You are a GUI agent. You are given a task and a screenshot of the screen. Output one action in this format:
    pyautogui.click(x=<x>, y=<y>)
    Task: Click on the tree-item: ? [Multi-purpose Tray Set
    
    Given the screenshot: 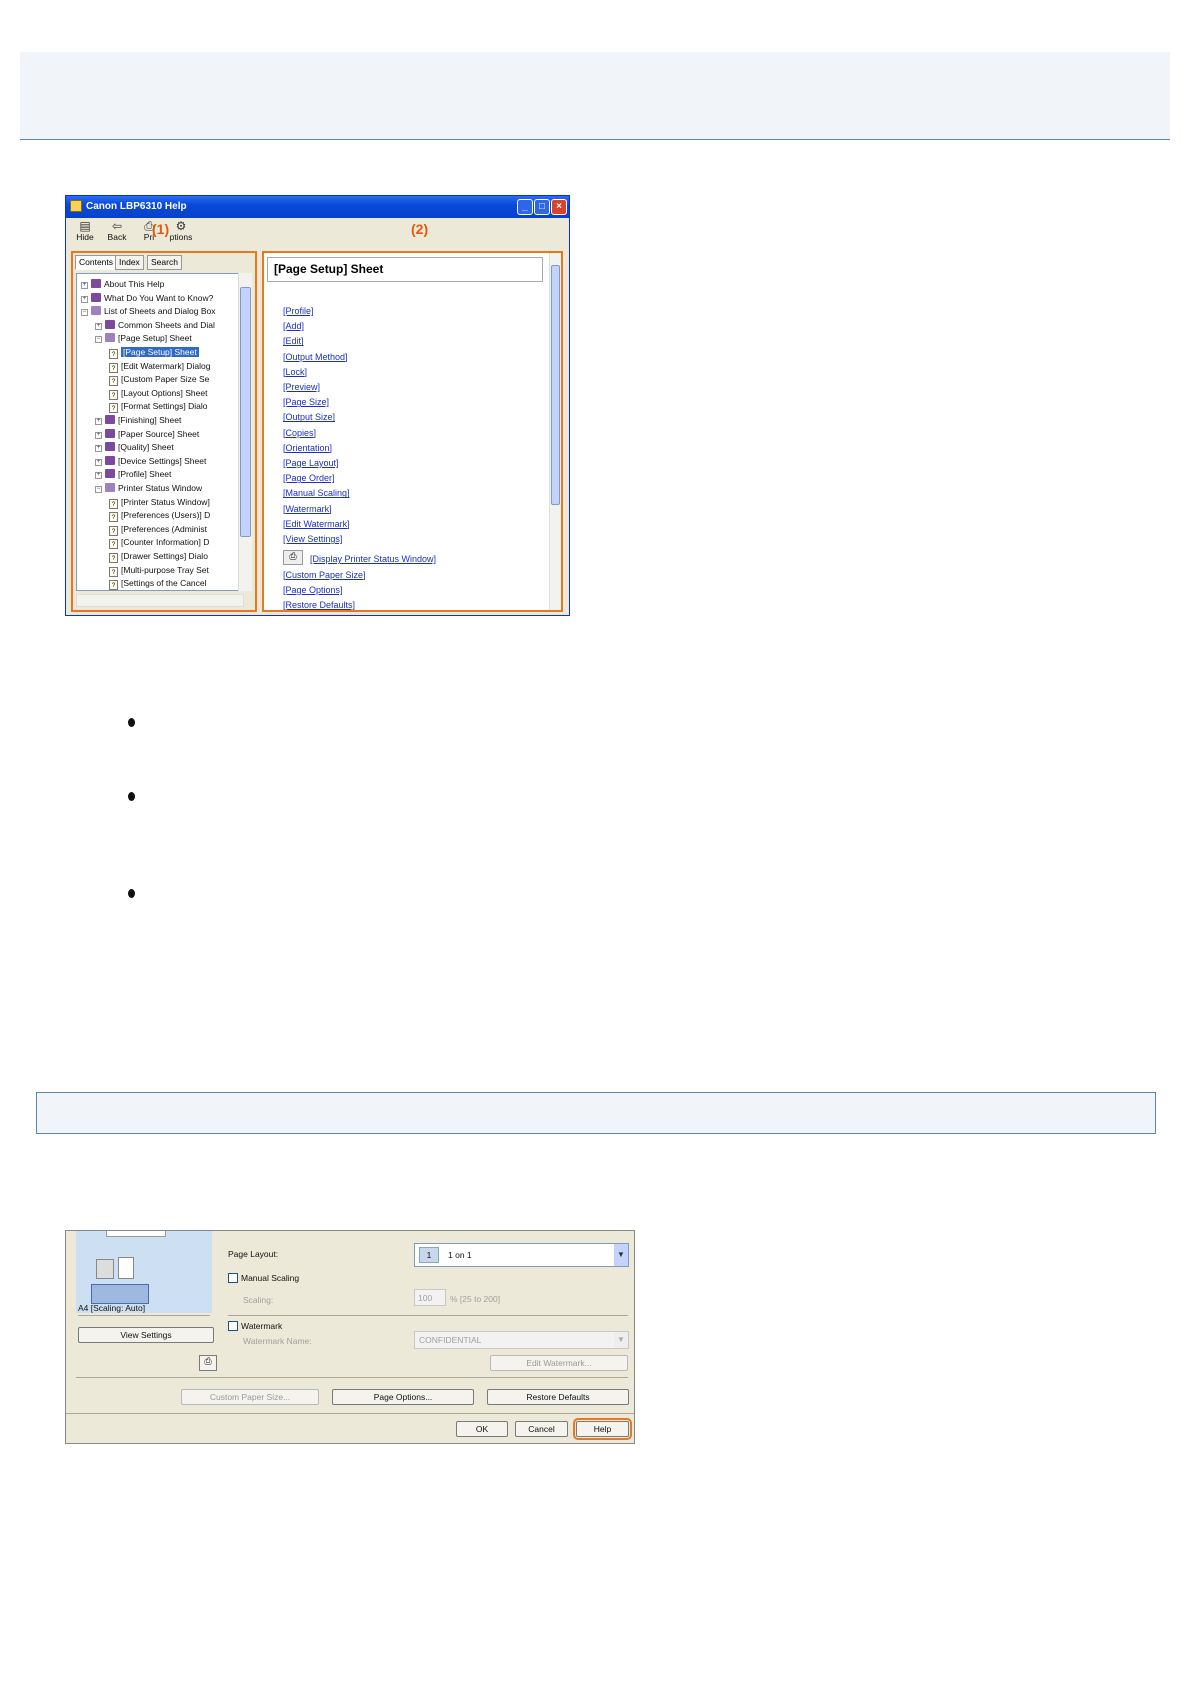 What is the action you would take?
    pyautogui.click(x=159, y=570)
    